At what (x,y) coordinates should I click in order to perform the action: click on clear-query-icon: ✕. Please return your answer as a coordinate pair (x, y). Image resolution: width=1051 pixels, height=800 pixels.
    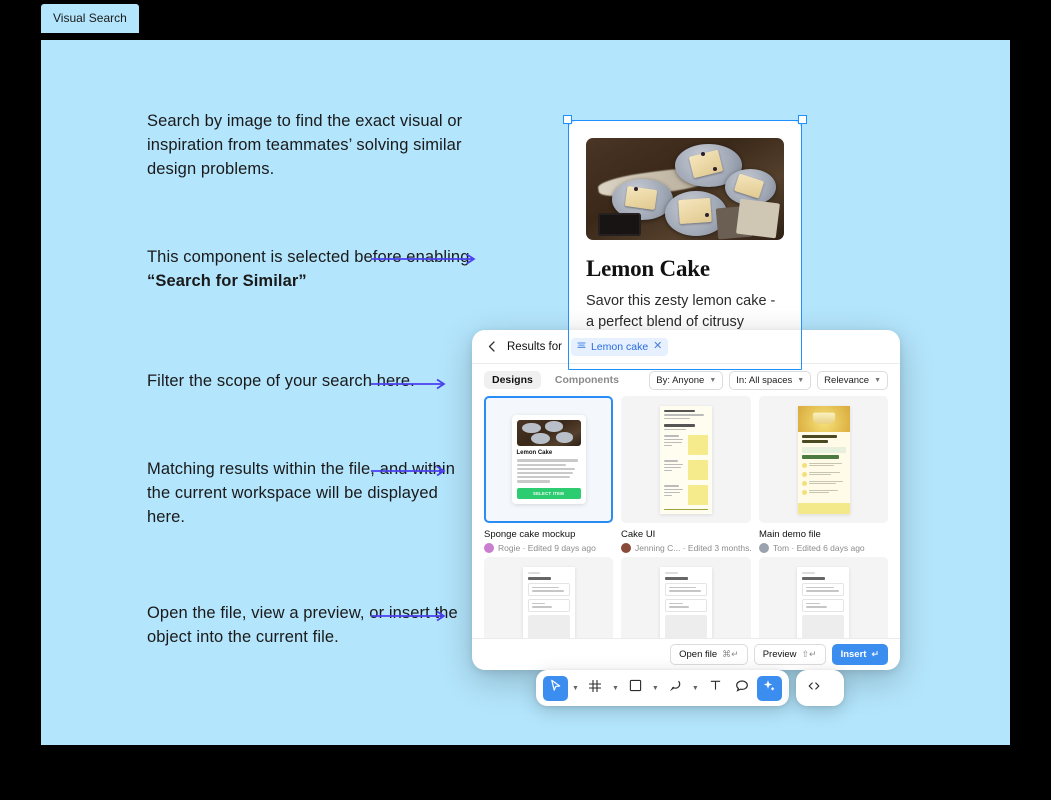
    Looking at the image, I should click on (657, 346).